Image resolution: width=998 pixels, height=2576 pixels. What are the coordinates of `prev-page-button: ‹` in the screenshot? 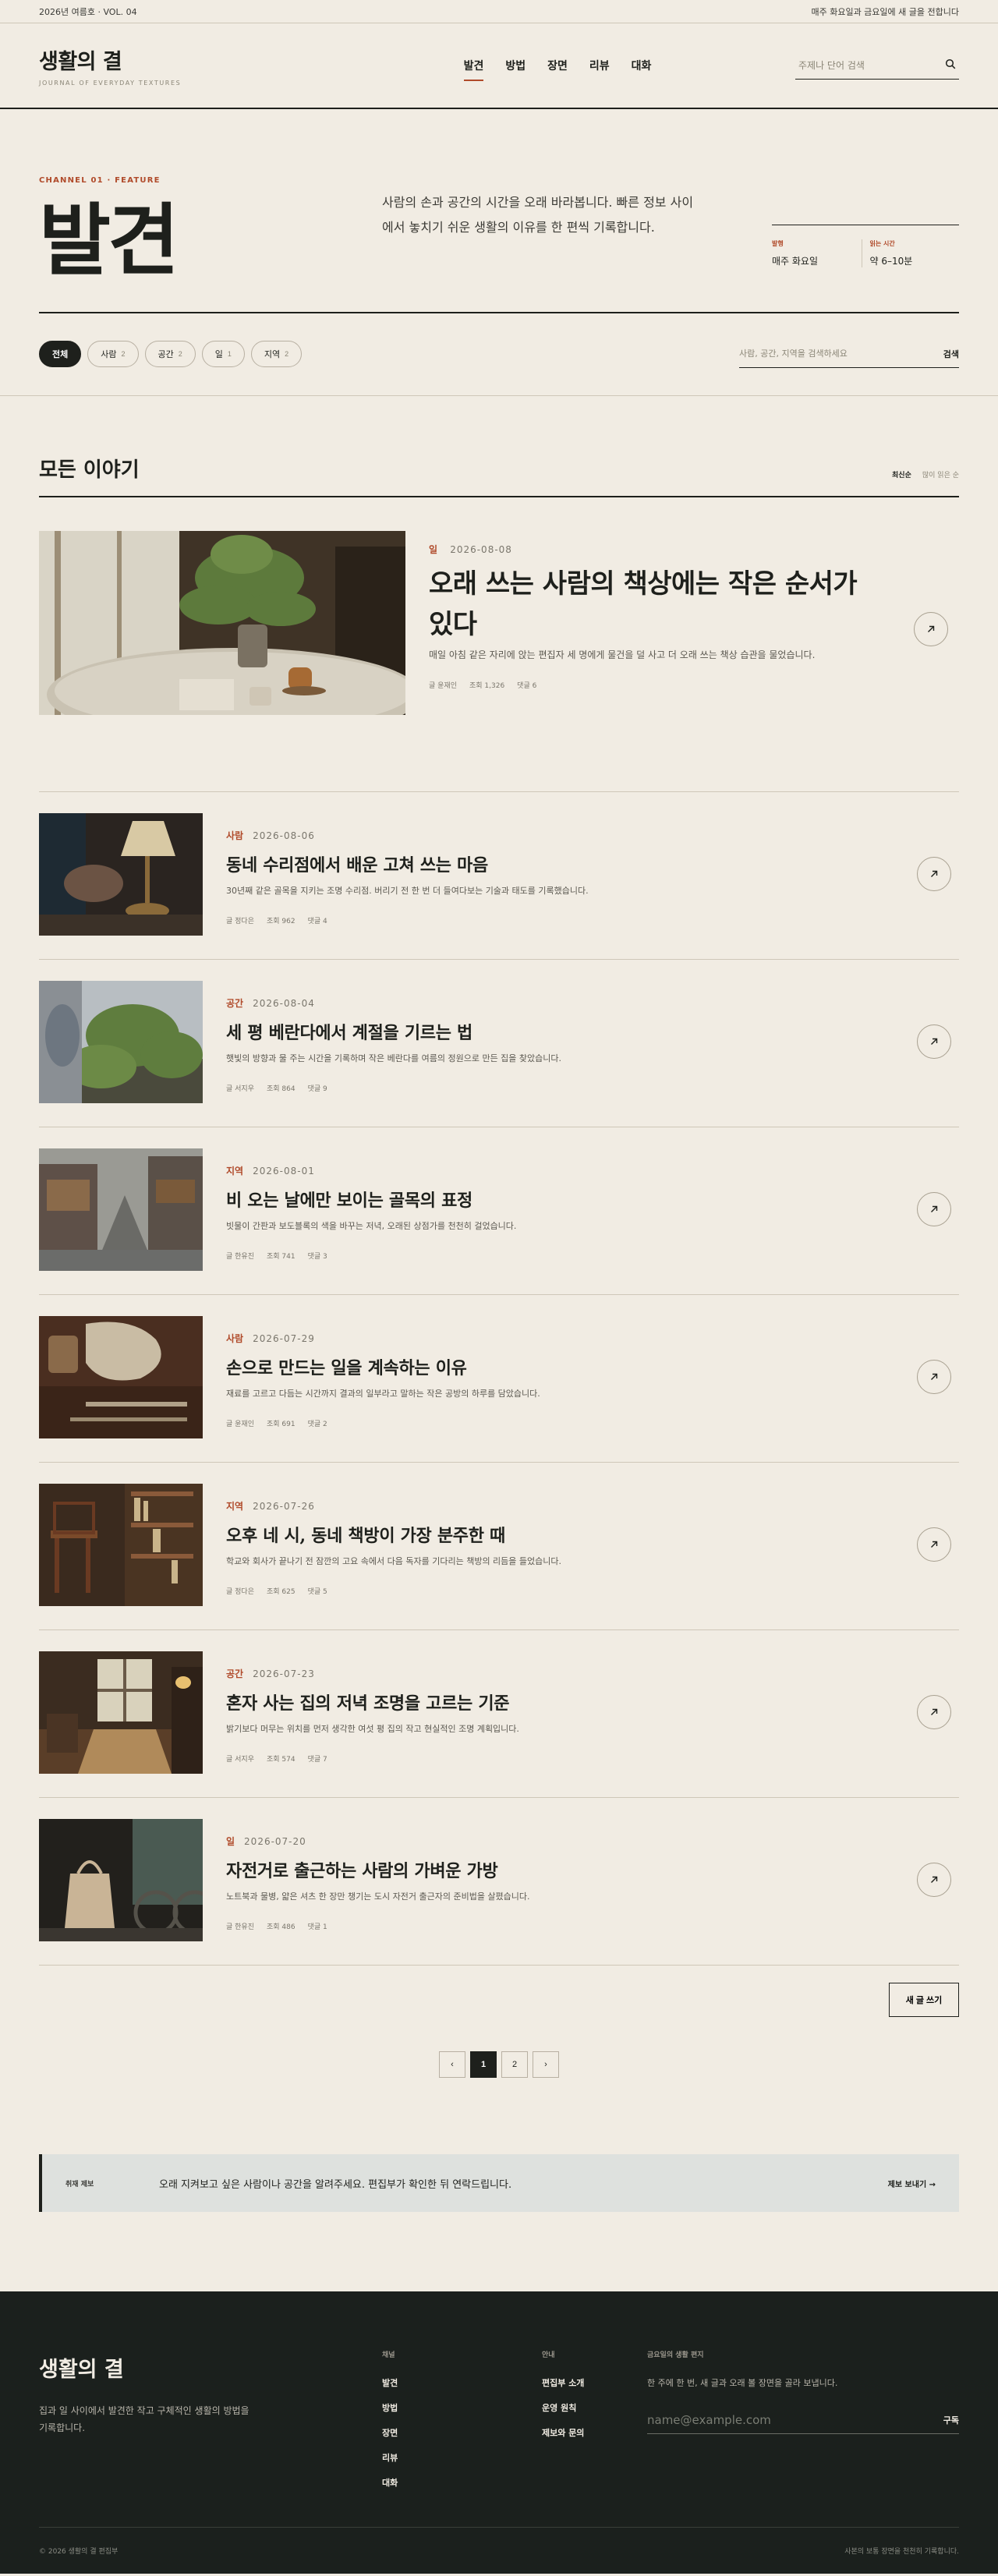 It's located at (452, 2064).